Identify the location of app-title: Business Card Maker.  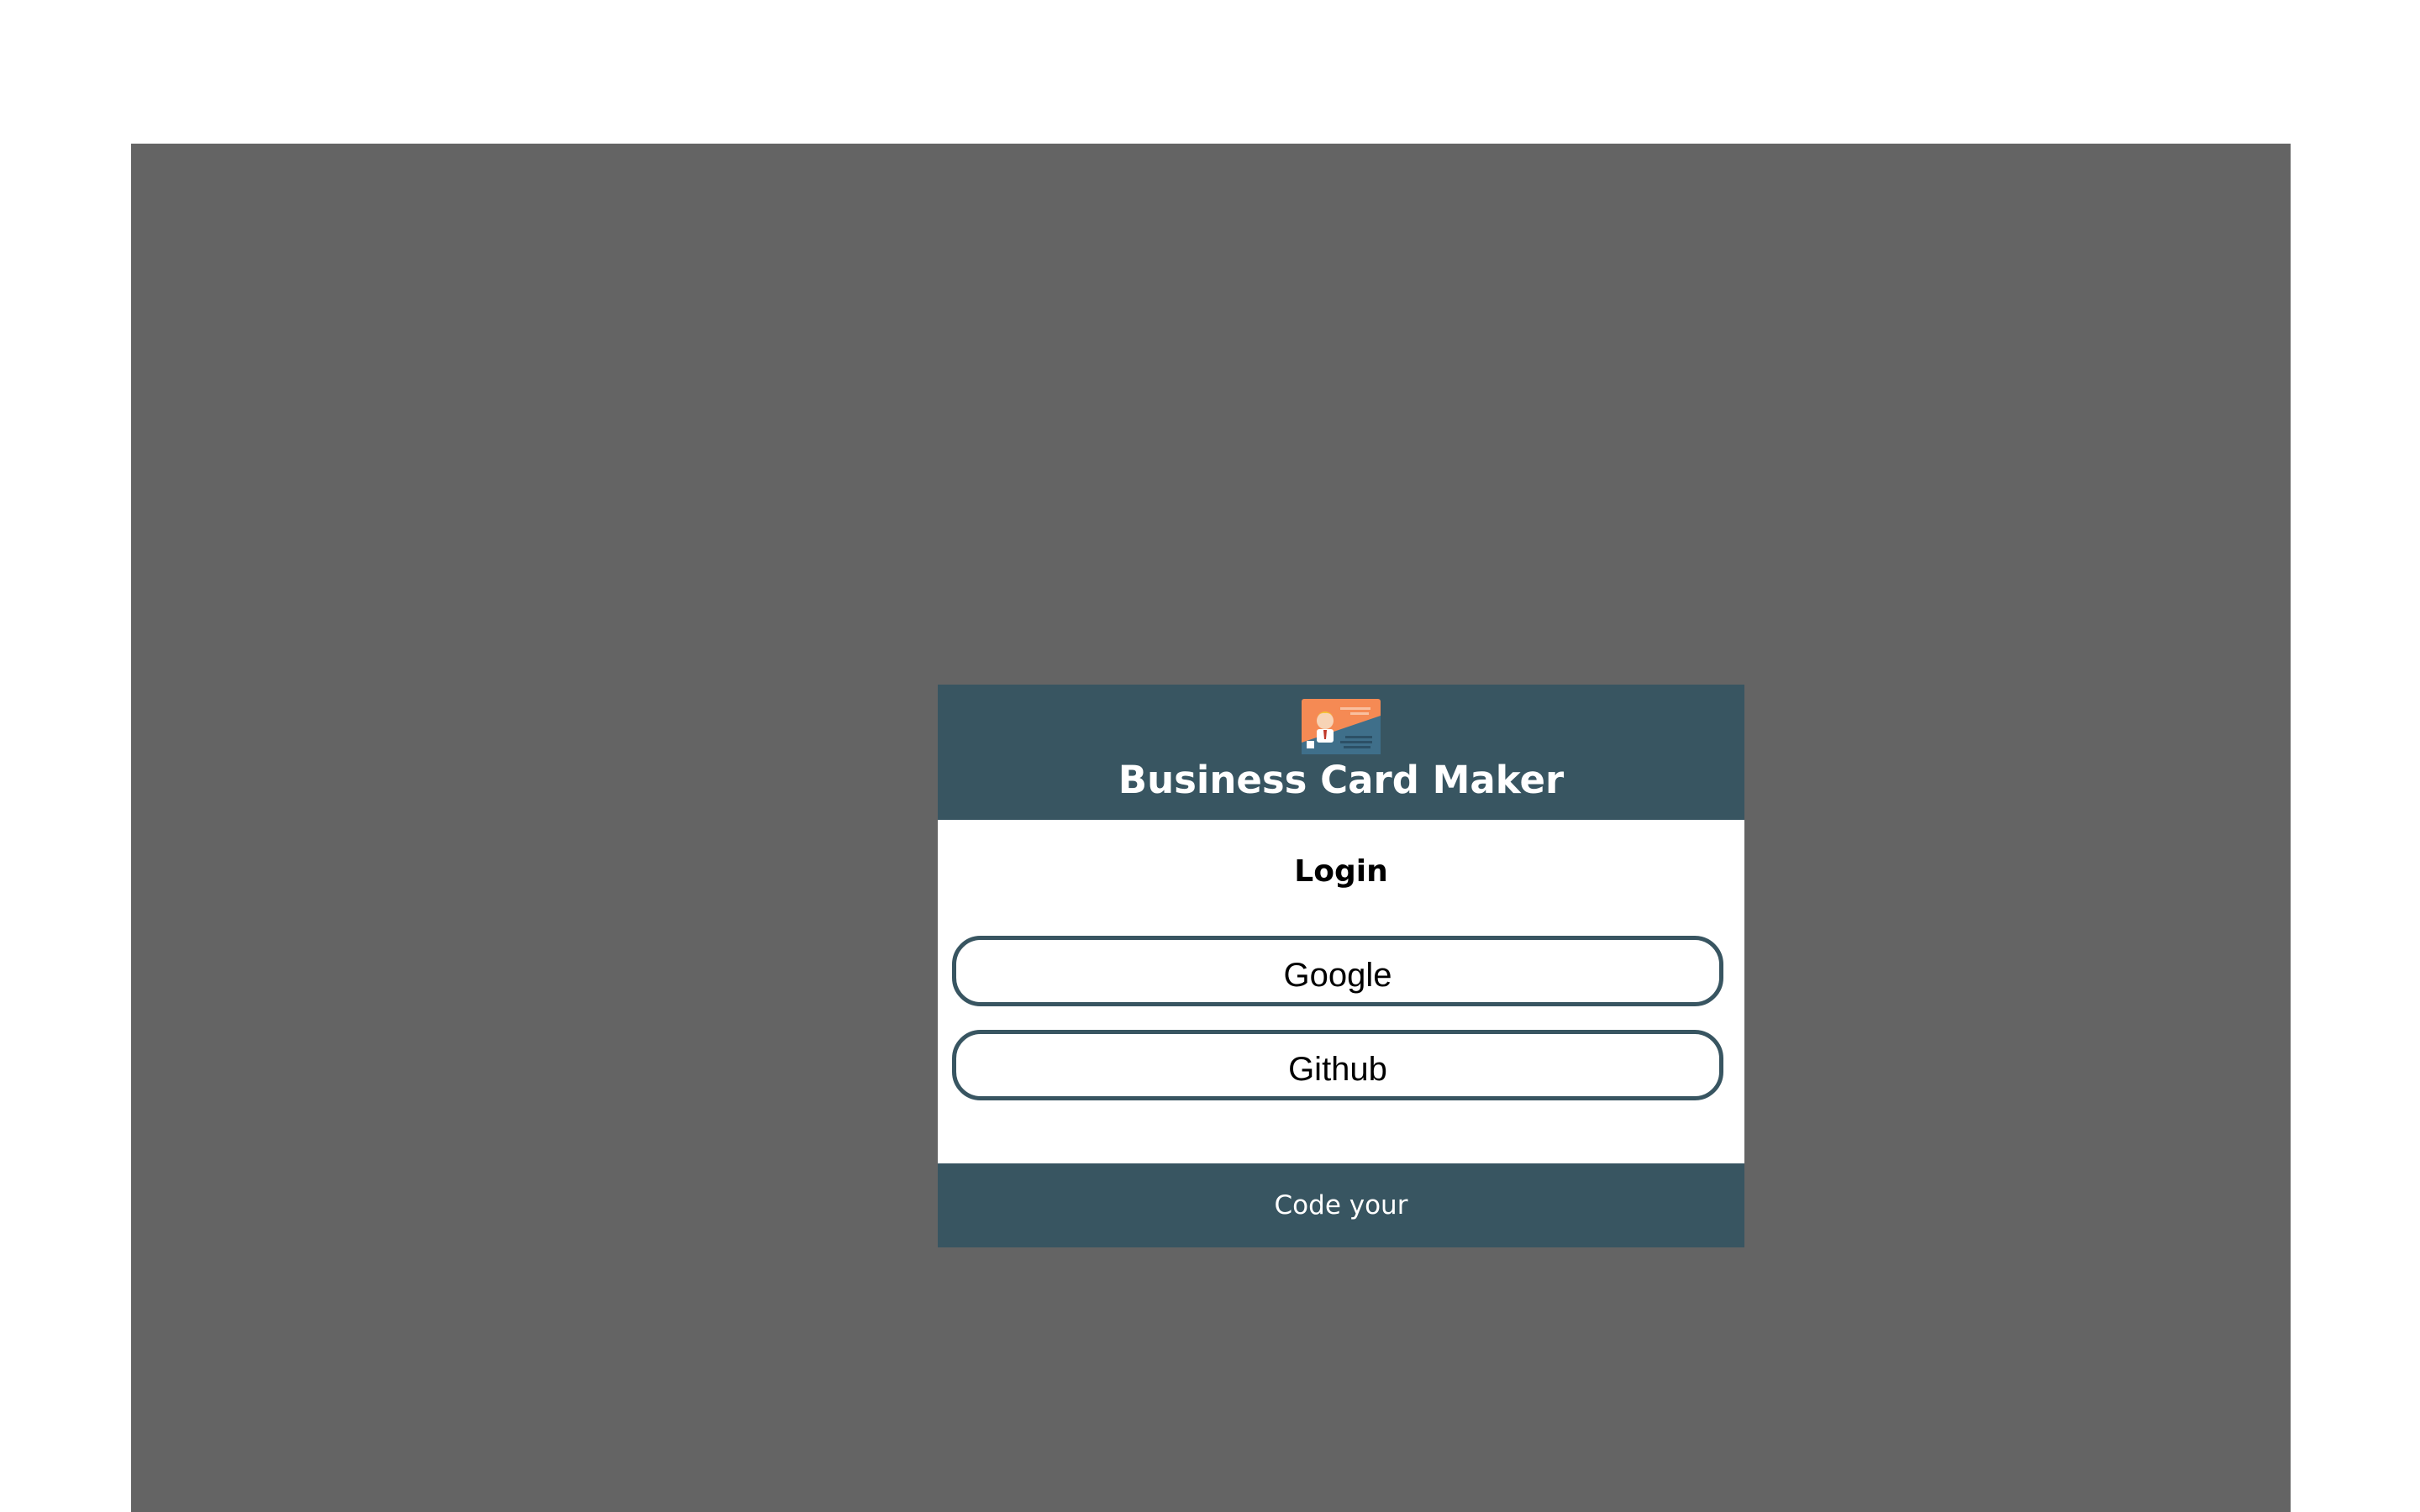
(1342, 780).